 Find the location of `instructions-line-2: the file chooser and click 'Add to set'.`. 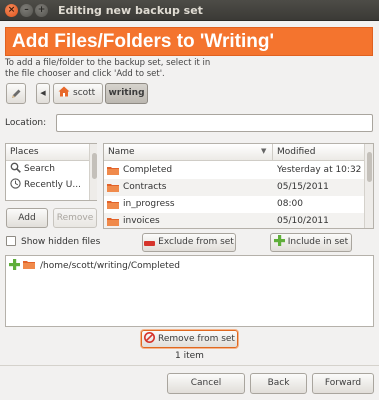

instructions-line-2: the file chooser and click 'Add to set'. is located at coordinates (85, 74).